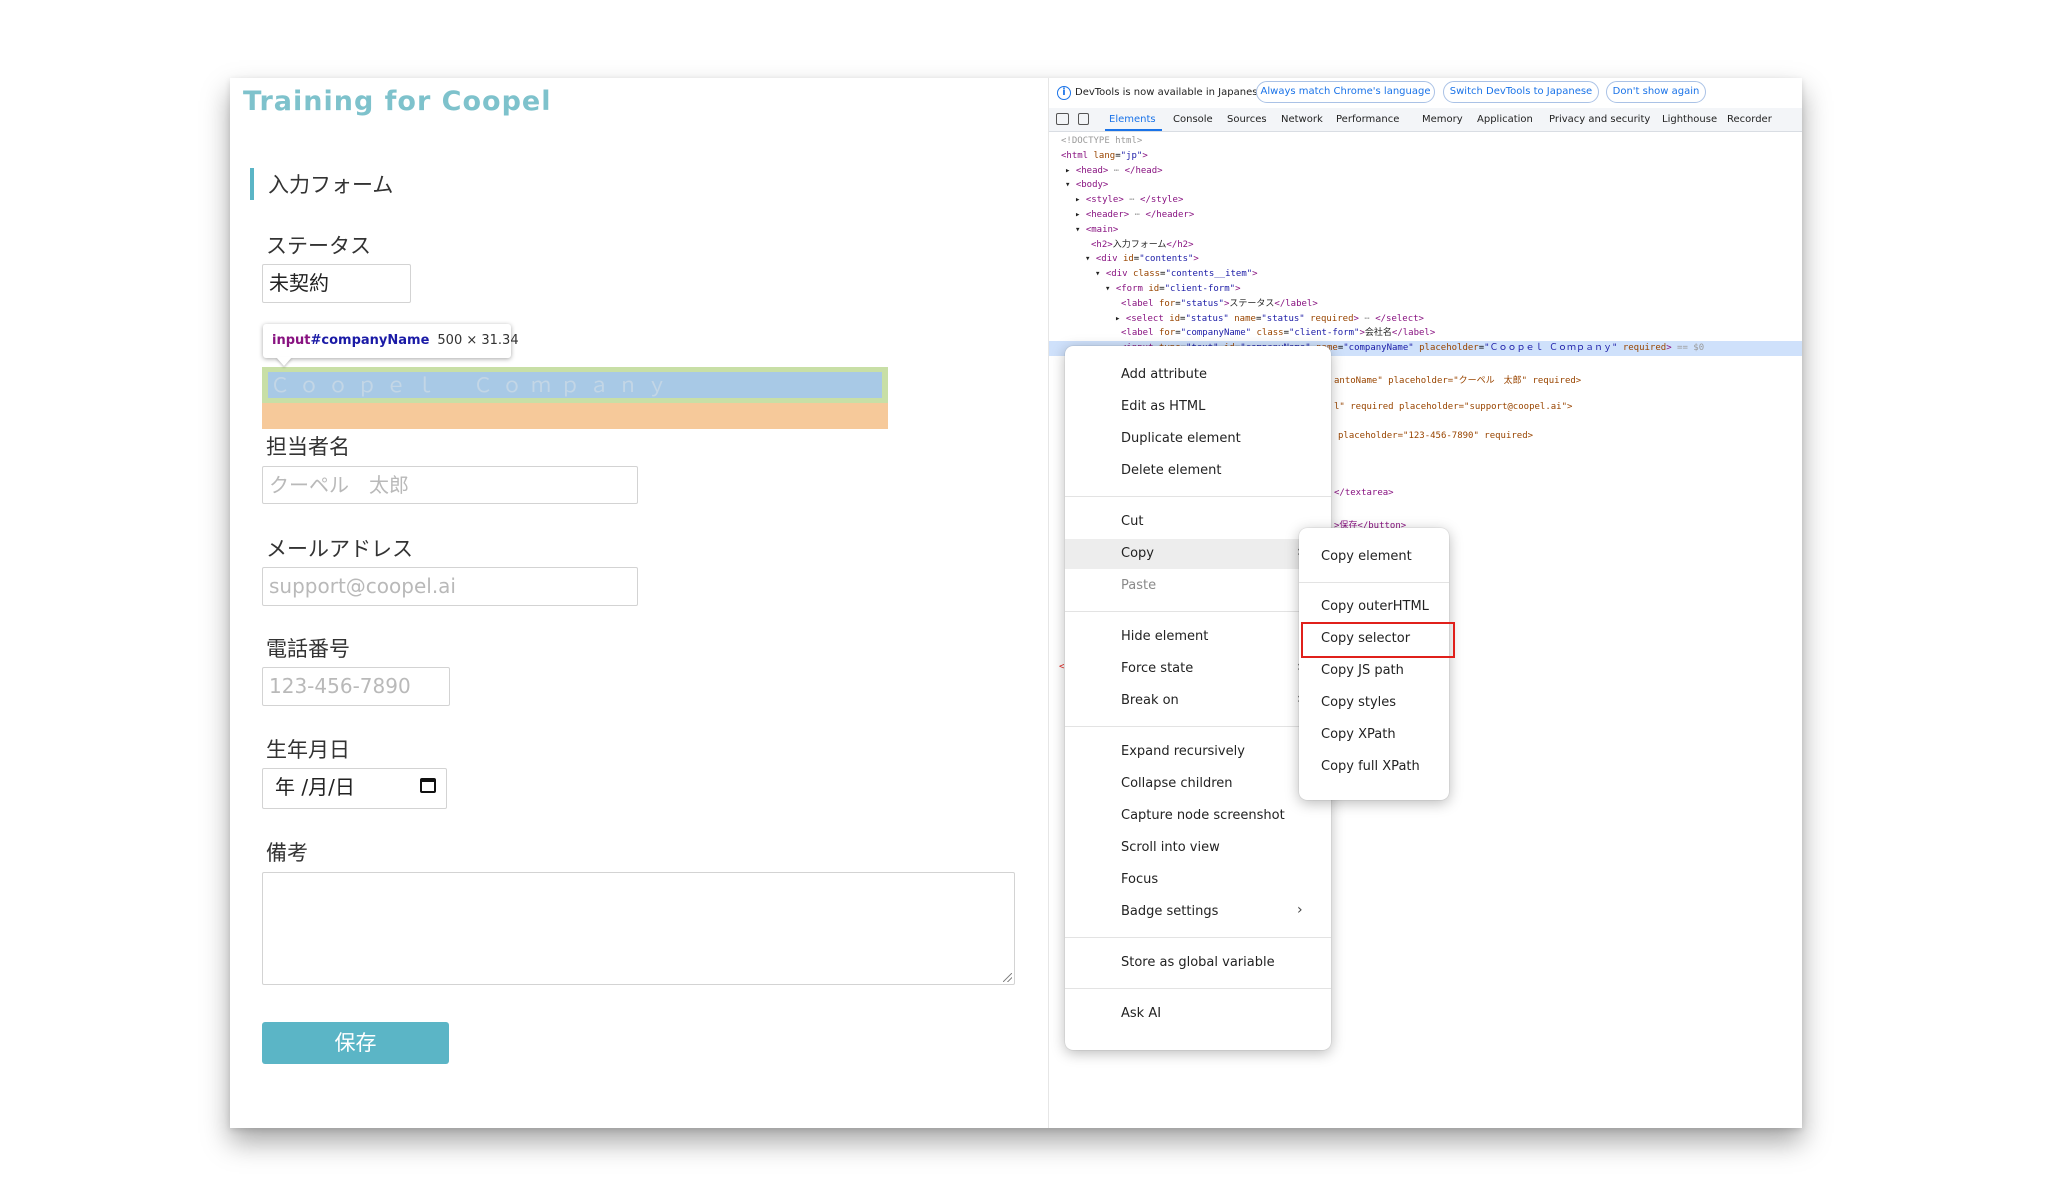 The height and width of the screenshot is (1204, 2048). Describe the element at coordinates (1425, 200) in the screenshot. I see `dom-line: ▸ <style> ⋯ </style>` at that location.